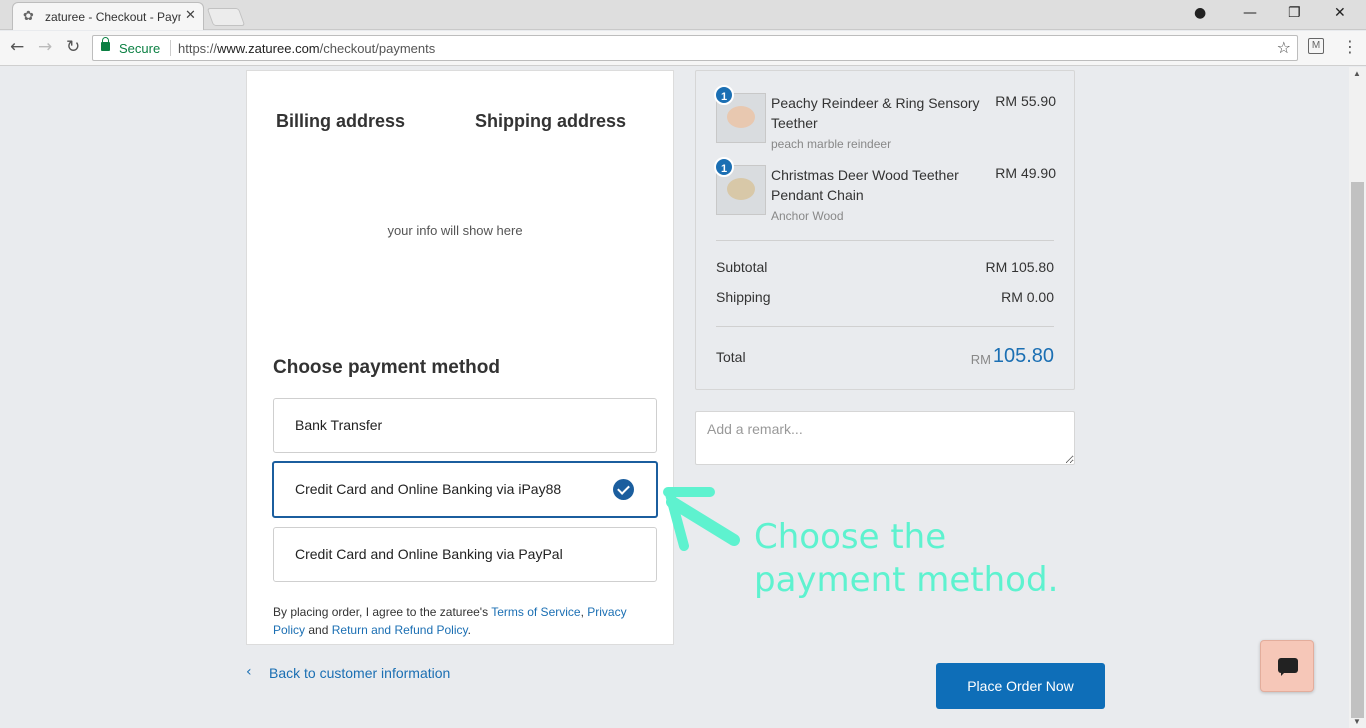 The height and width of the screenshot is (728, 1366). What do you see at coordinates (249, 672) in the screenshot?
I see `chevron-left-icon: ‹` at bounding box center [249, 672].